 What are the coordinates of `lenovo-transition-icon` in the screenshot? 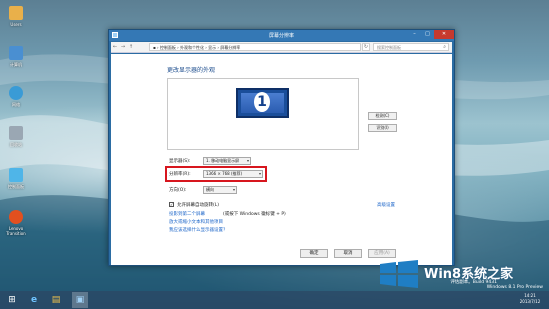 It's located at (16, 217).